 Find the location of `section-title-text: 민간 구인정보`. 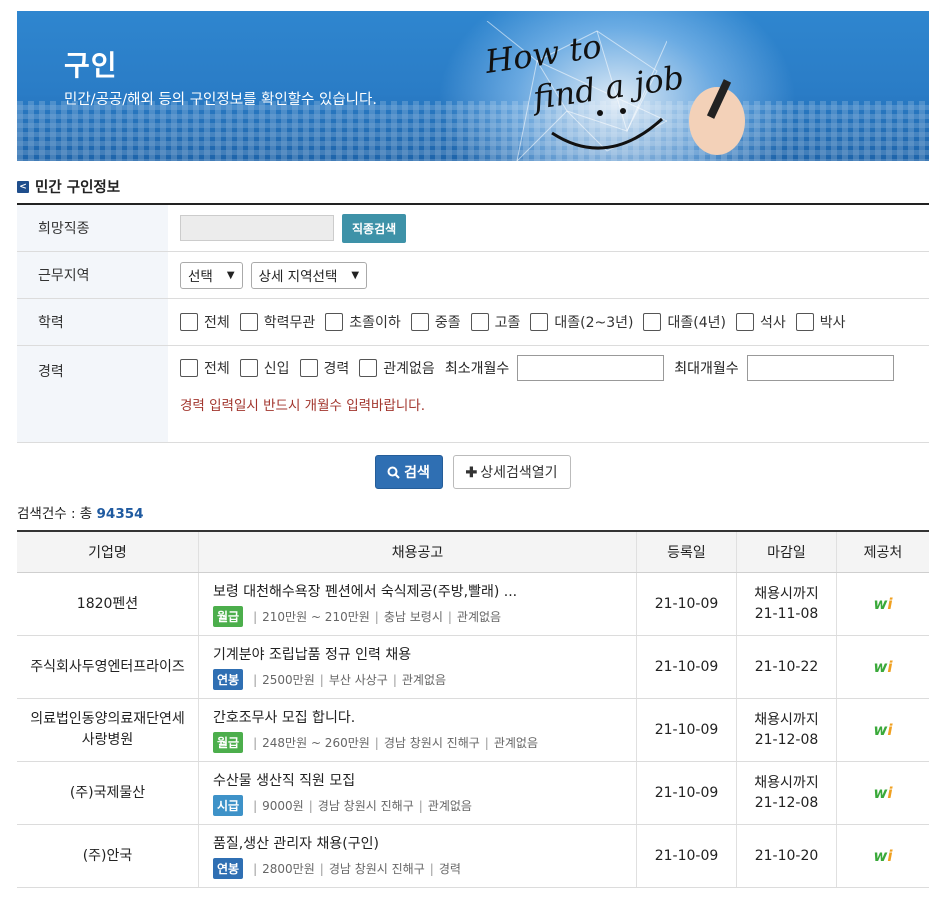

section-title-text: 민간 구인정보 is located at coordinates (78, 188).